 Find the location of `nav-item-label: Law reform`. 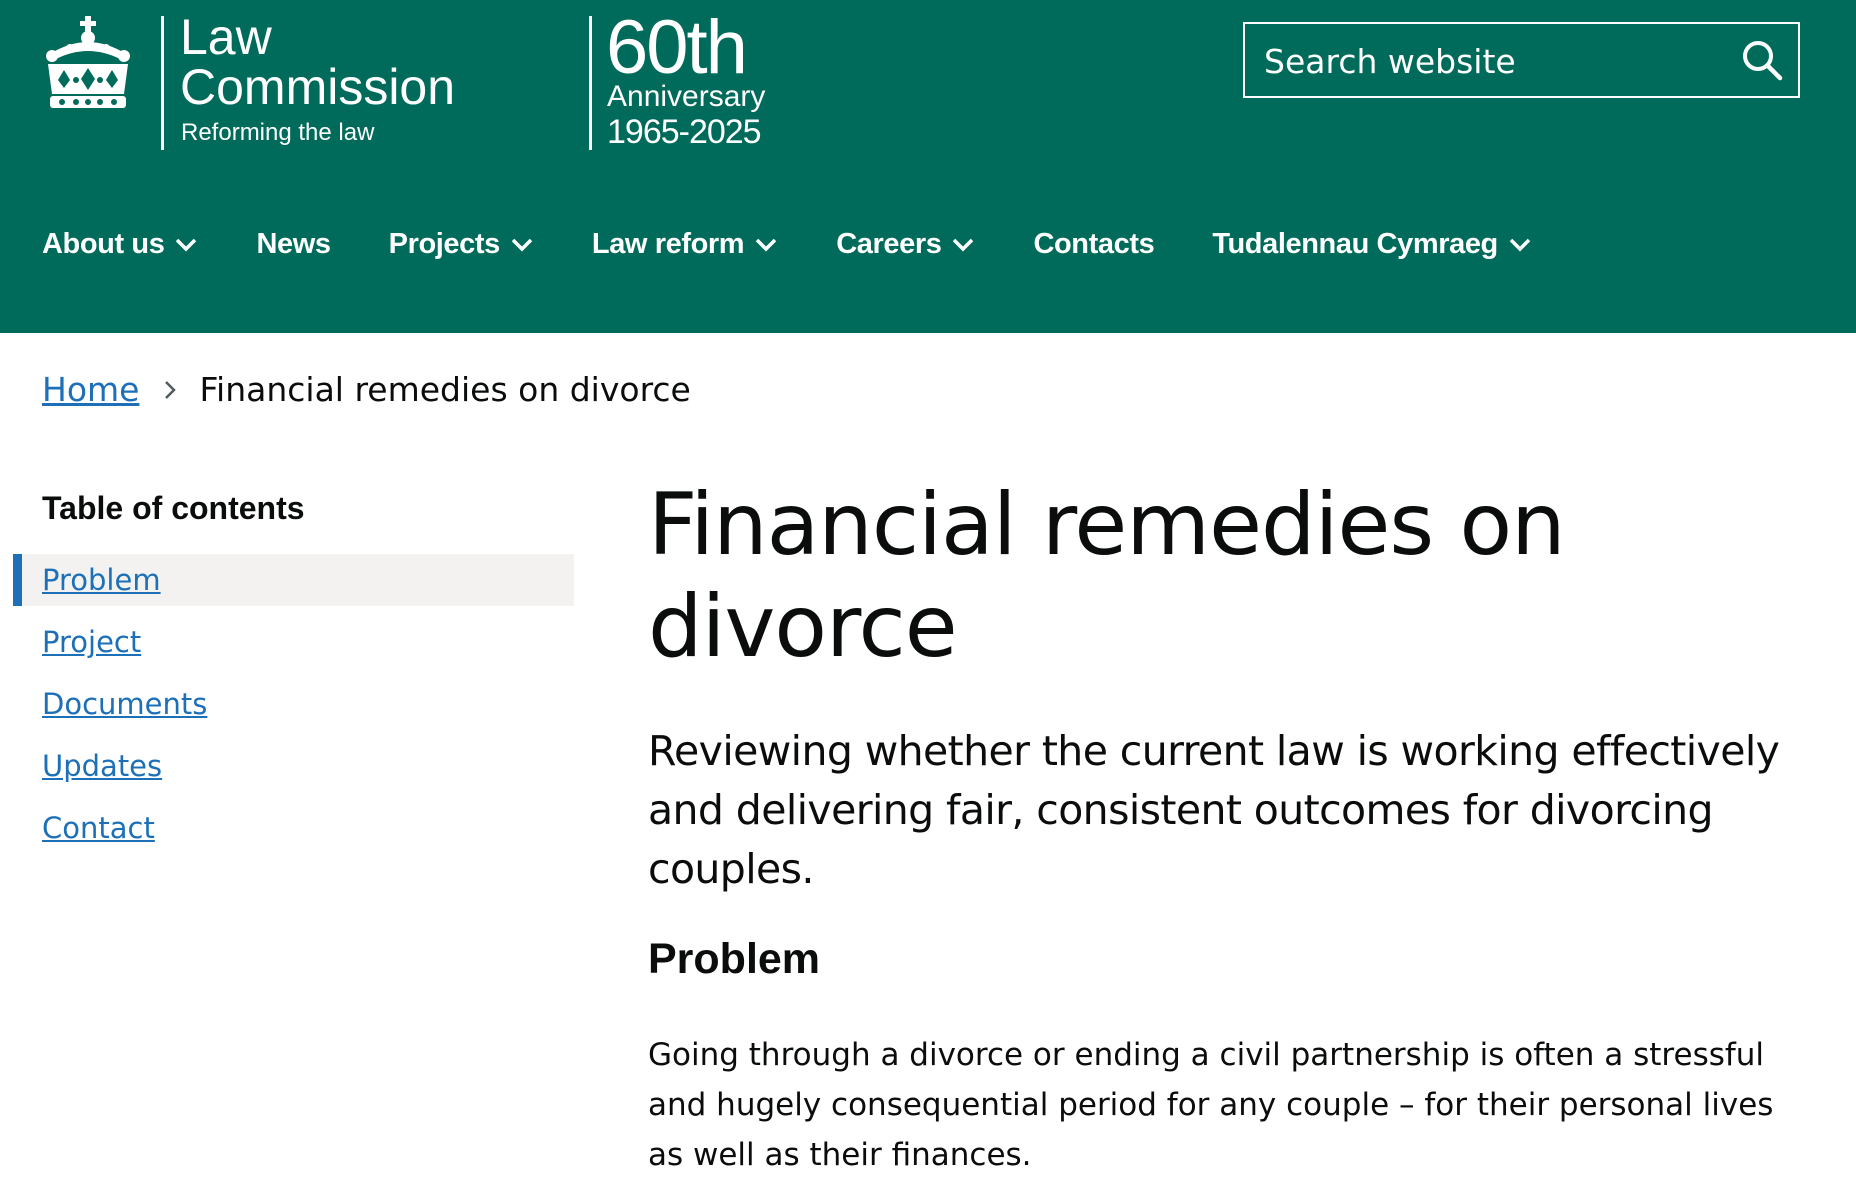

nav-item-label: Law reform is located at coordinates (668, 244).